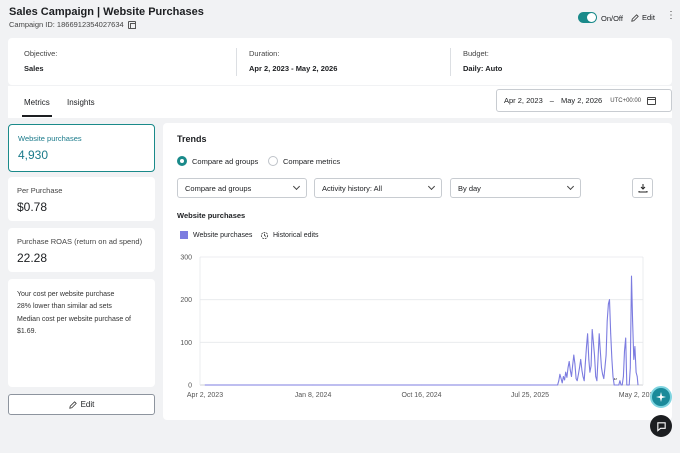  What do you see at coordinates (476, 53) in the screenshot?
I see `budget-label: Budget:` at bounding box center [476, 53].